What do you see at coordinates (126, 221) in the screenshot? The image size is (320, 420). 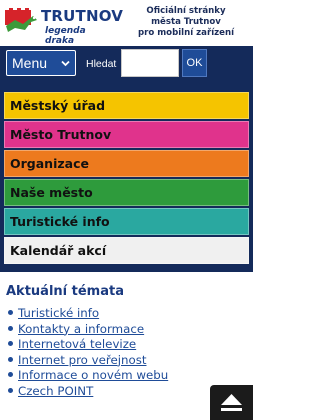 I see `nav-item-turisticke-info: Turistické info` at bounding box center [126, 221].